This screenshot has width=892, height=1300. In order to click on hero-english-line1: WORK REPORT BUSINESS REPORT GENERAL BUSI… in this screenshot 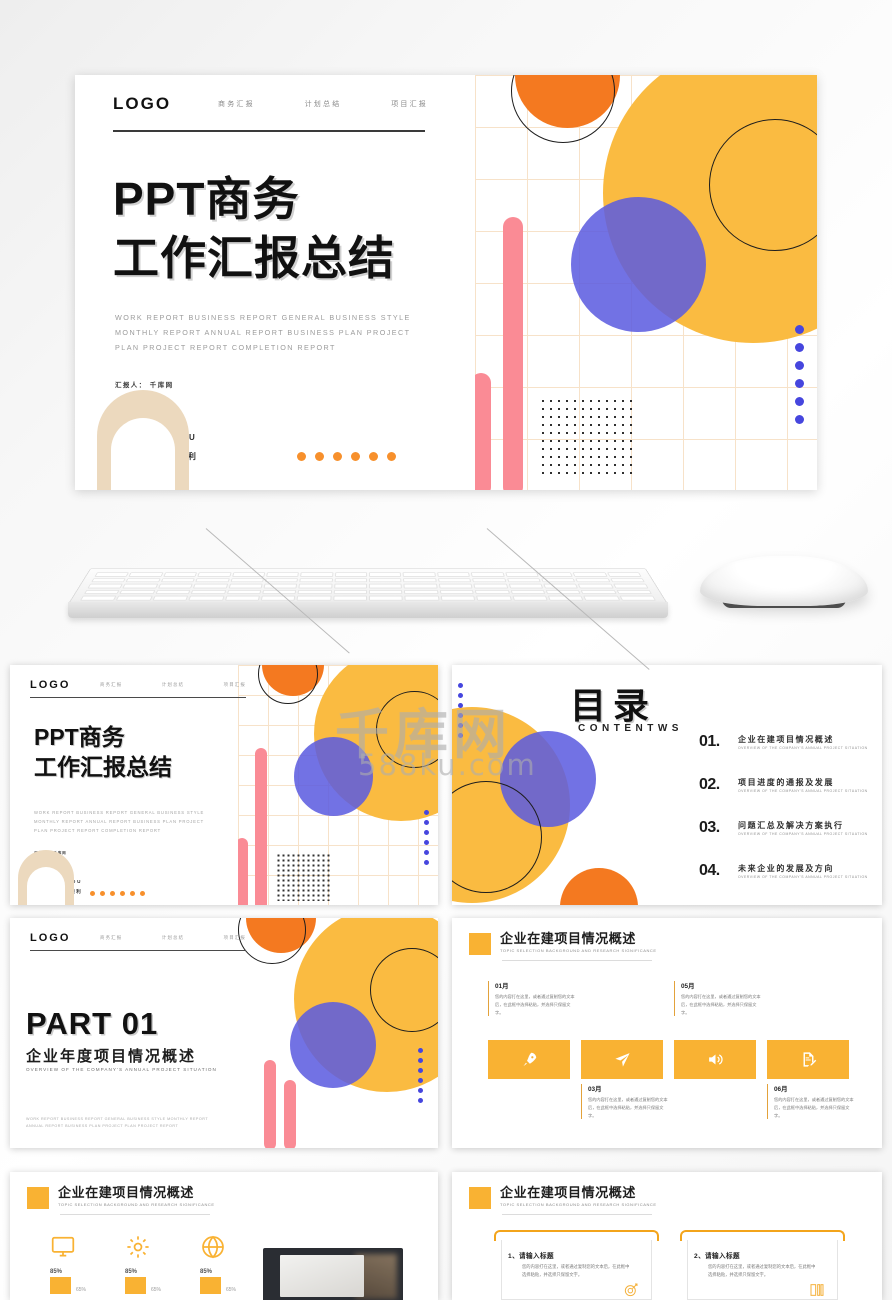, I will do `click(263, 317)`.